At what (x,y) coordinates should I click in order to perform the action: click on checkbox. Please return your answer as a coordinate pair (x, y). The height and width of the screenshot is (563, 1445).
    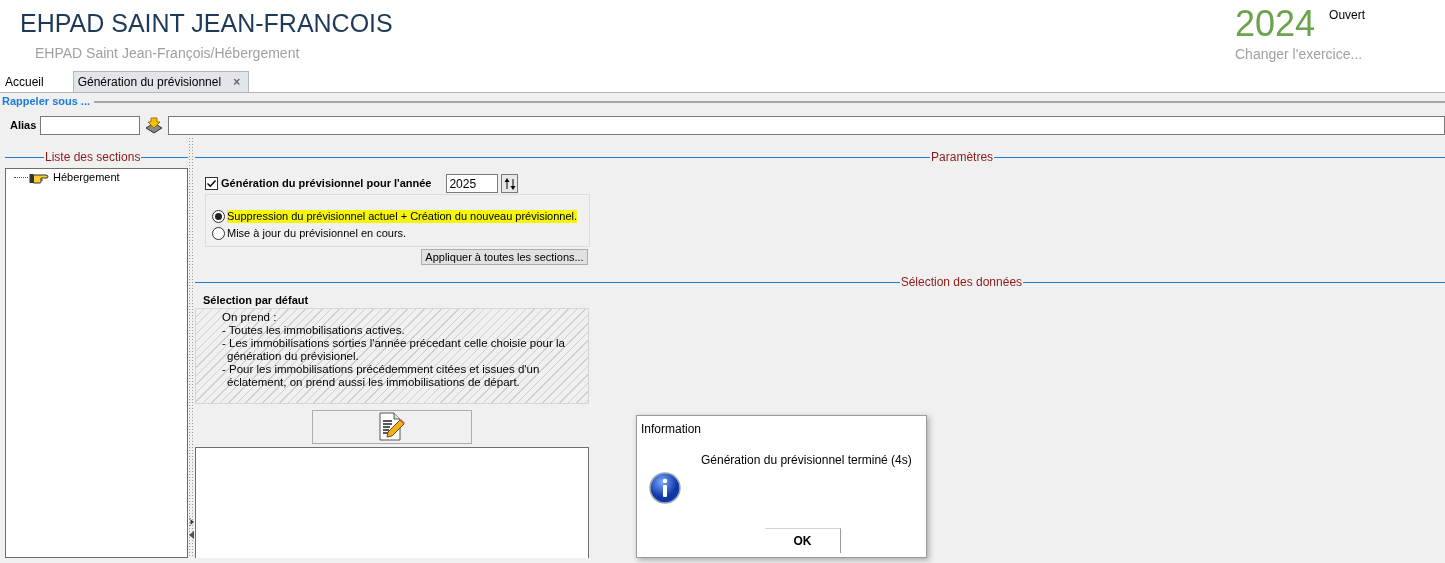
    Looking at the image, I should click on (211, 184).